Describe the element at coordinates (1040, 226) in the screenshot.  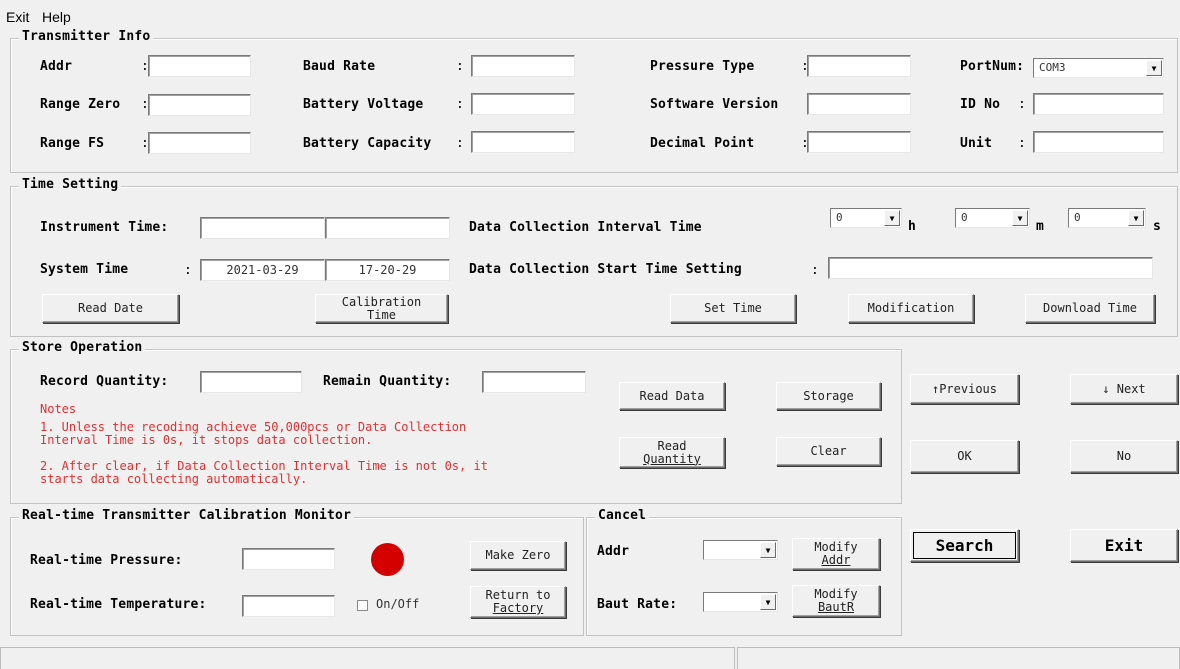
I see `minutes-unit: m` at that location.